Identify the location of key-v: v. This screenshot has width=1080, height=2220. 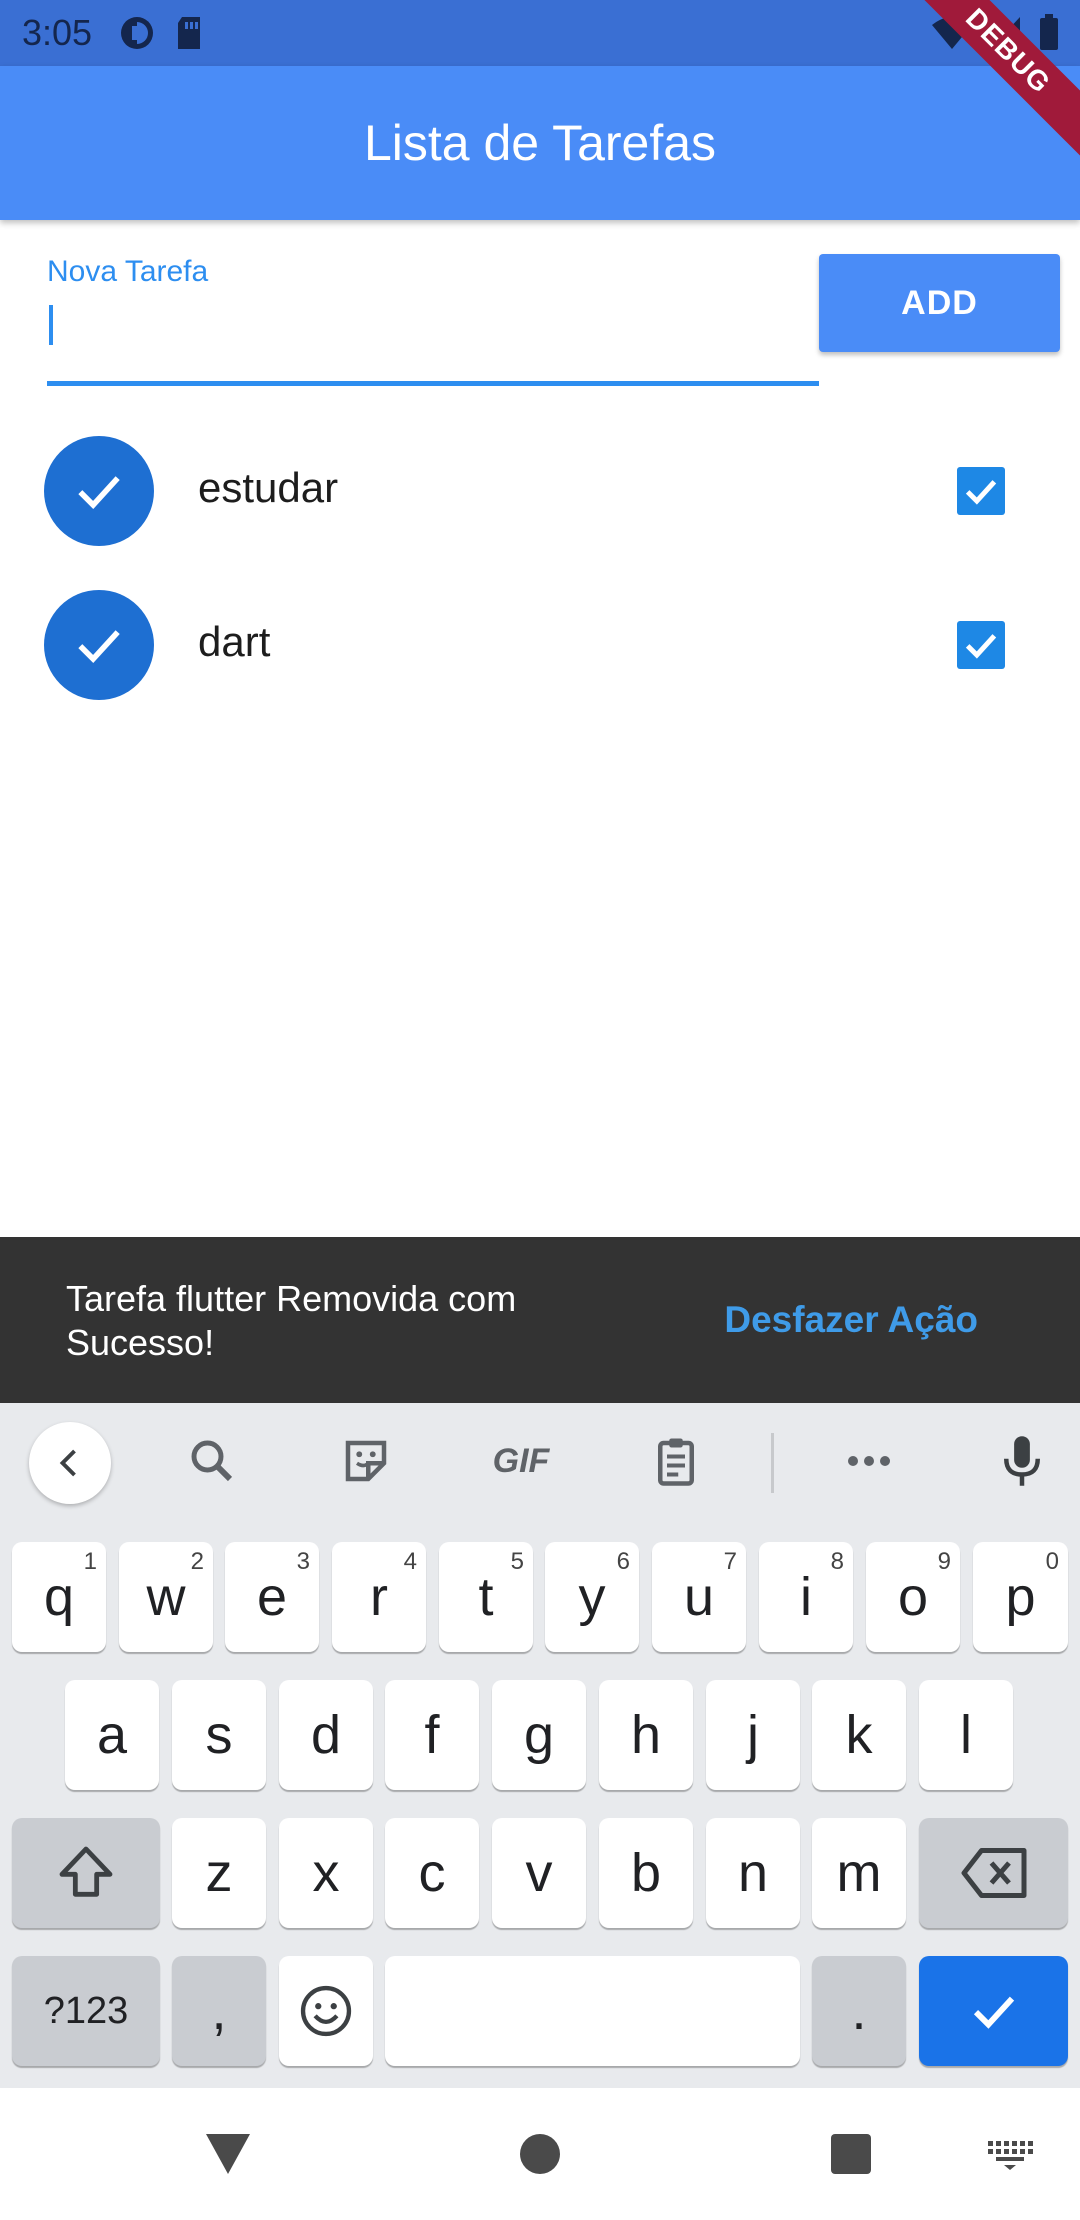
(539, 1873).